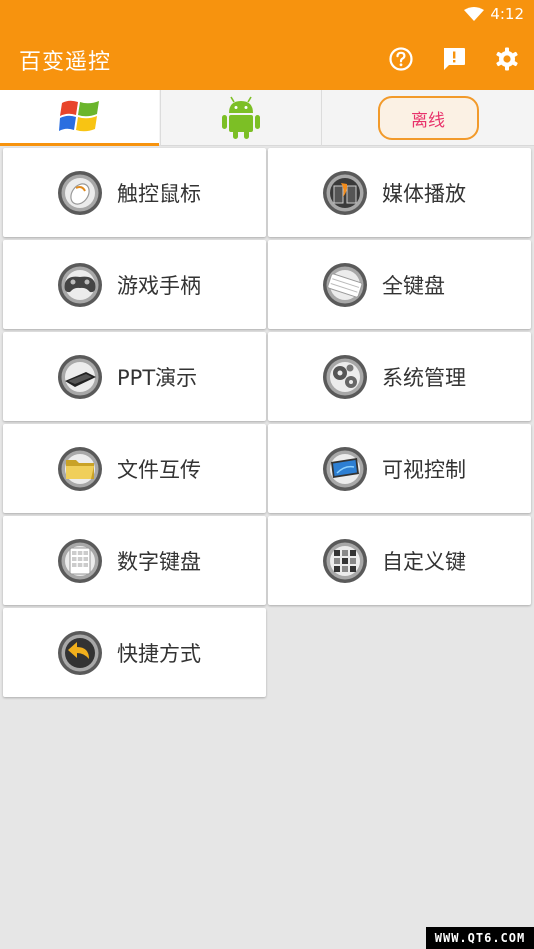 Image resolution: width=534 pixels, height=949 pixels. Describe the element at coordinates (424, 469) in the screenshot. I see `menu-item-label: 可视控制` at that location.